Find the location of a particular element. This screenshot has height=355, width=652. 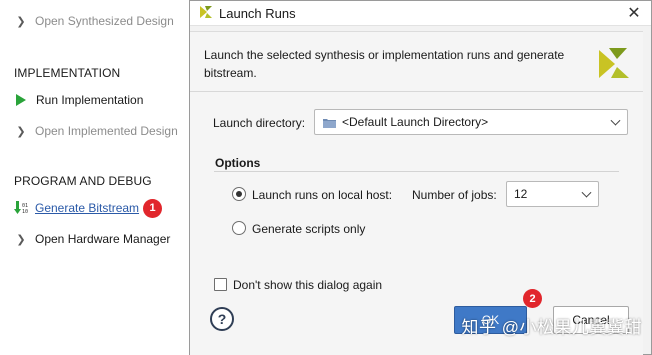

section-program-debug: PROGRAM AND DEBUG is located at coordinates (83, 181).